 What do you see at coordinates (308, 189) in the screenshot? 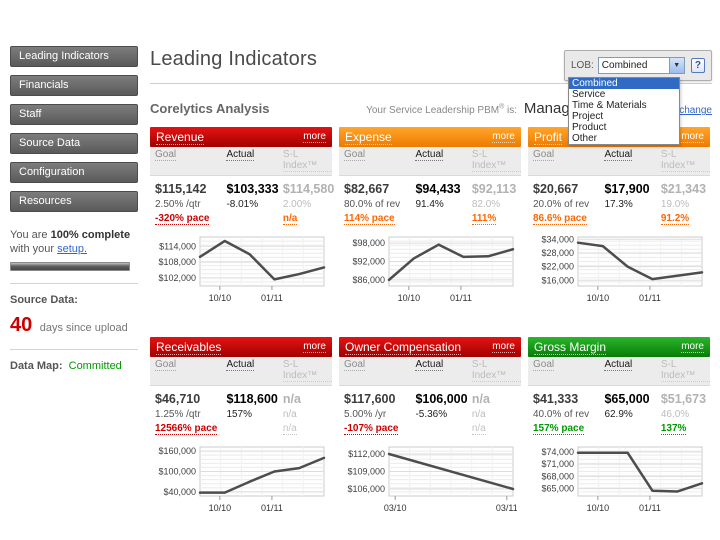
I see `index-value: $114,580` at bounding box center [308, 189].